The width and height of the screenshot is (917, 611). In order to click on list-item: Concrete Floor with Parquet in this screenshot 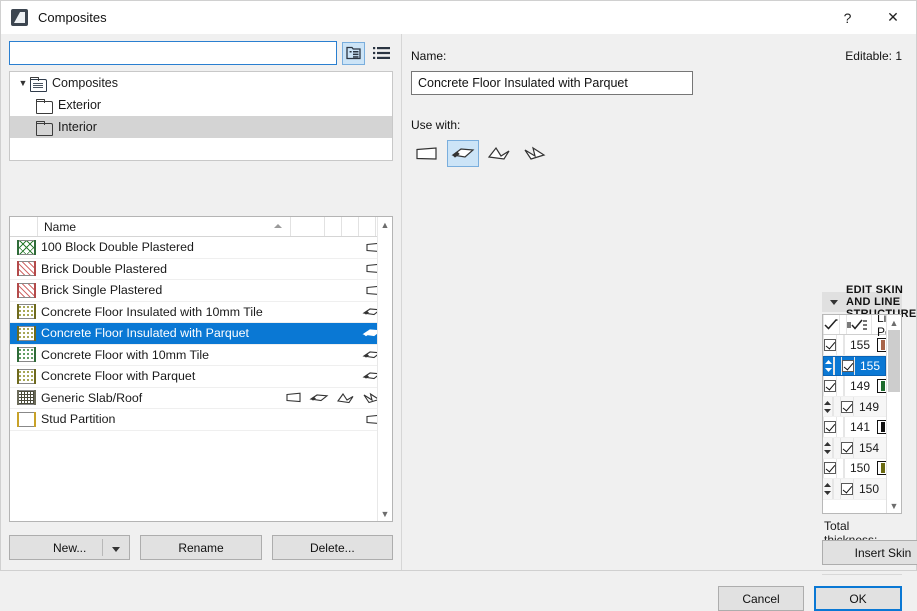, I will do `click(201, 377)`.